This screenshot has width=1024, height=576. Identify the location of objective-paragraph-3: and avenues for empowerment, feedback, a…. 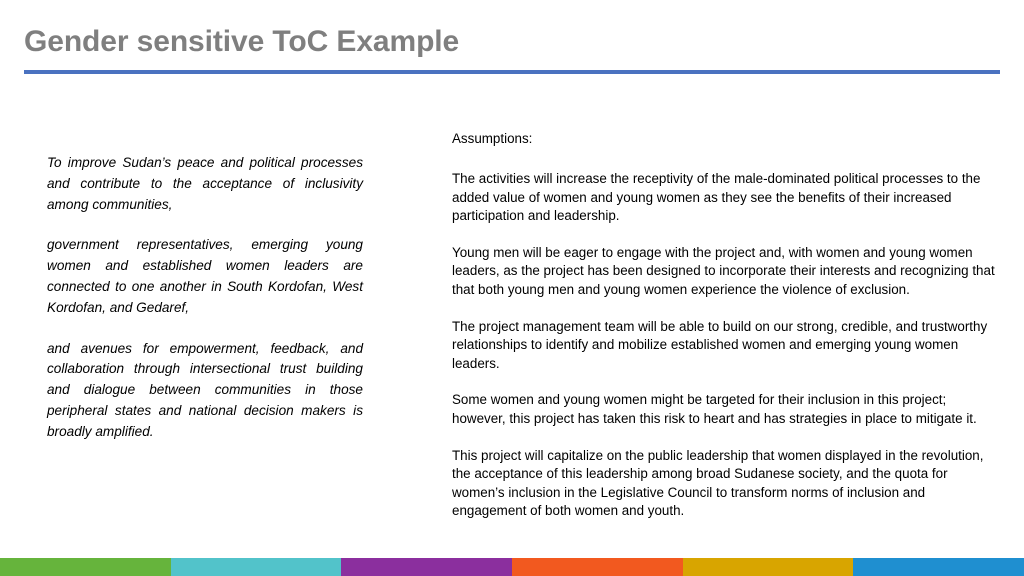
(205, 389).